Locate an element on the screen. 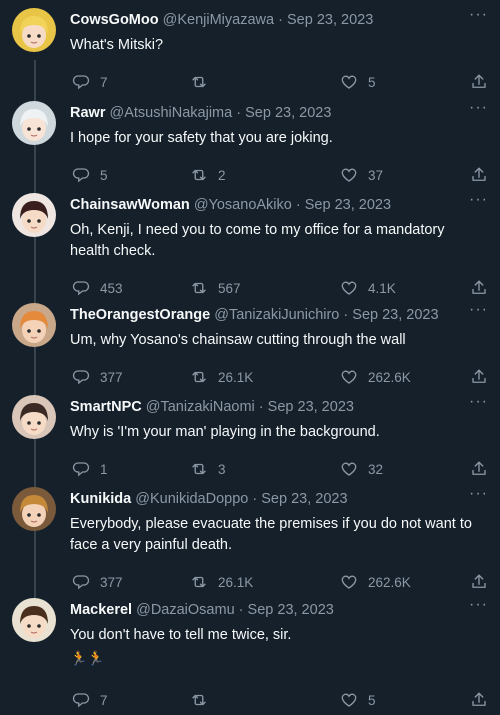  display-name: Mackerel is located at coordinates (101, 610).